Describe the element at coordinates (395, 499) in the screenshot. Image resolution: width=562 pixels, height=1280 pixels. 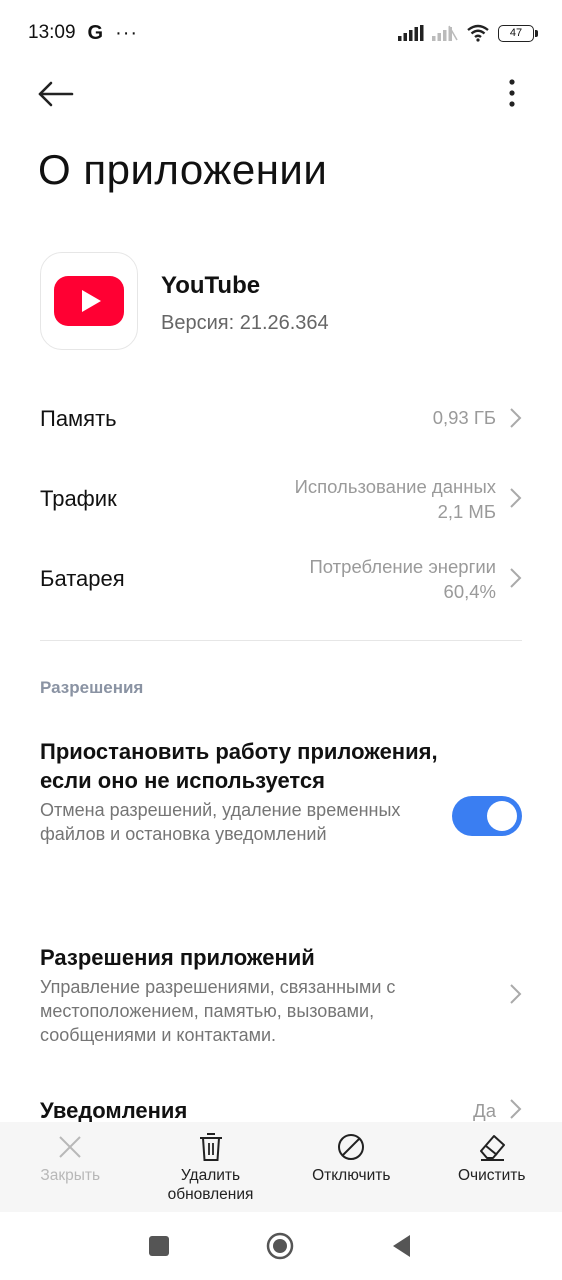
I see `traffic-value: Использование данных 2,1 МБ` at that location.